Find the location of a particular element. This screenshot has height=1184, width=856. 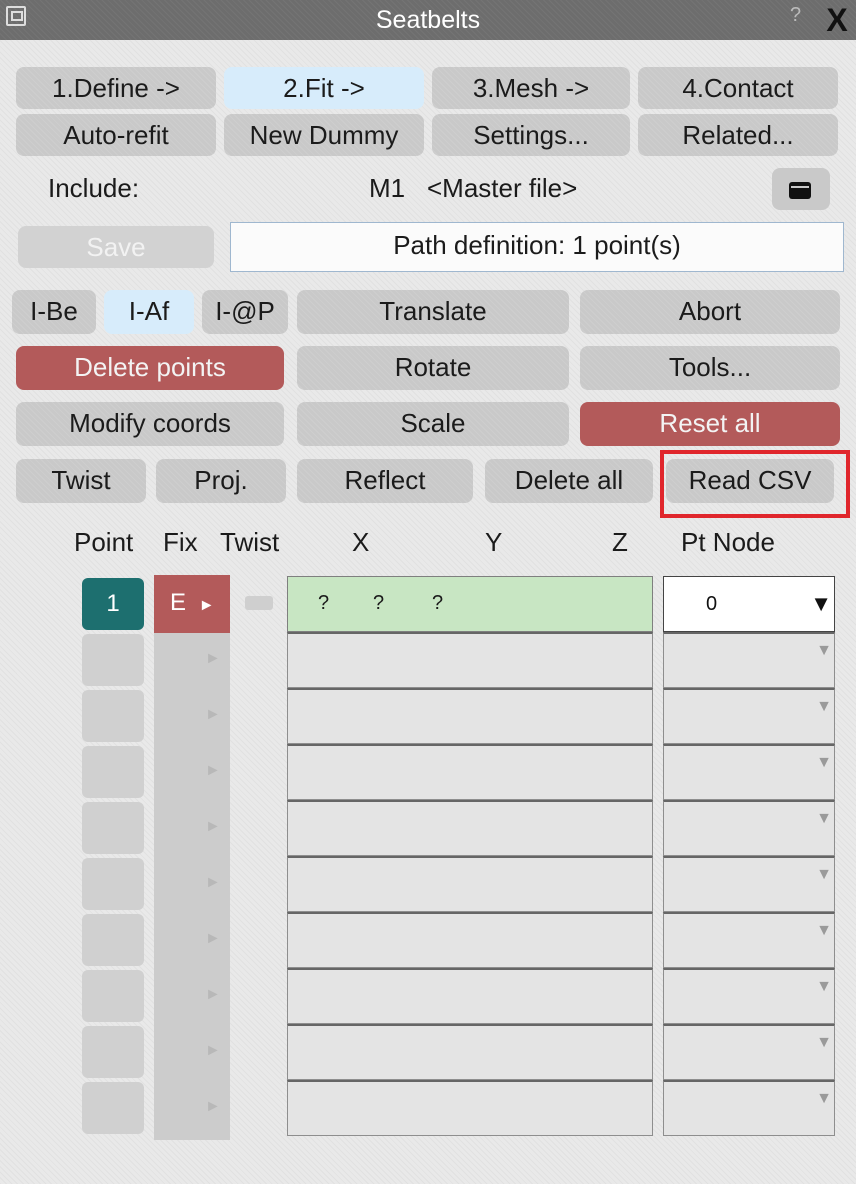

z-value: ? is located at coordinates (438, 603).